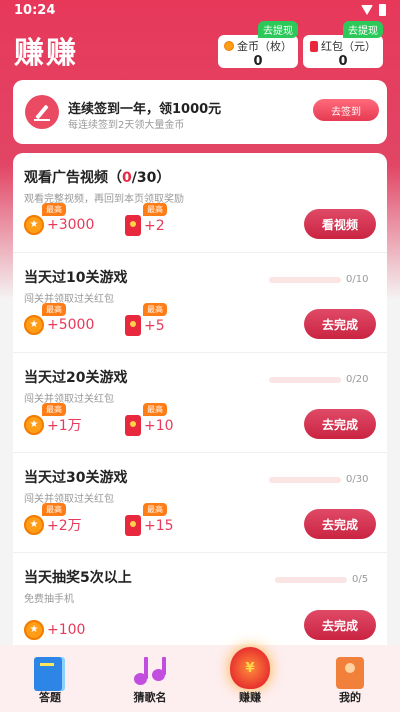  Describe the element at coordinates (250, 668) in the screenshot. I see `money-bag-icon` at that location.